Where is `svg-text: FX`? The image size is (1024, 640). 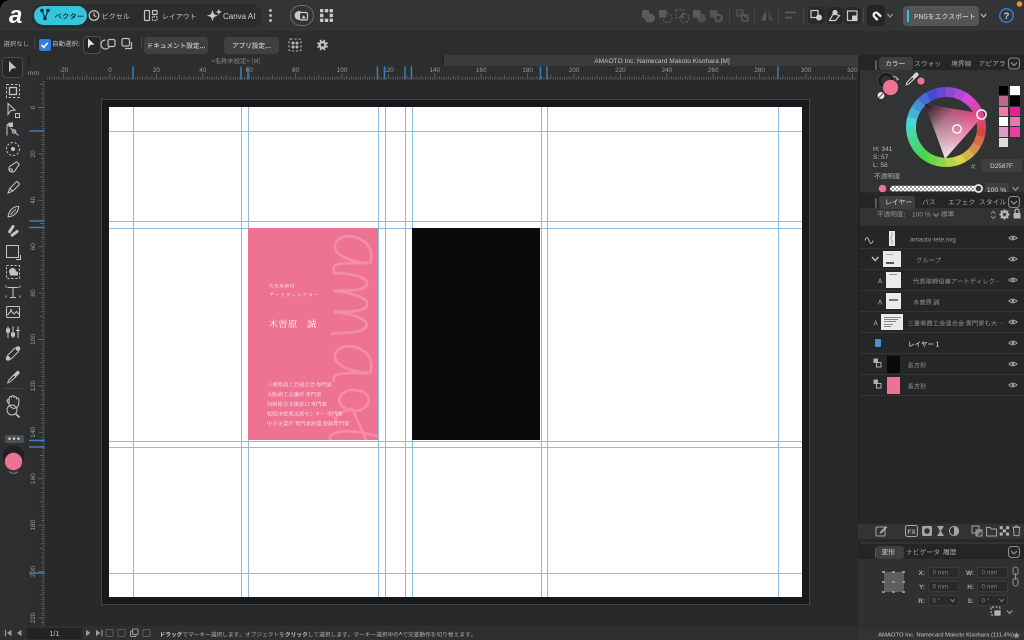 svg-text: FX is located at coordinates (911, 532).